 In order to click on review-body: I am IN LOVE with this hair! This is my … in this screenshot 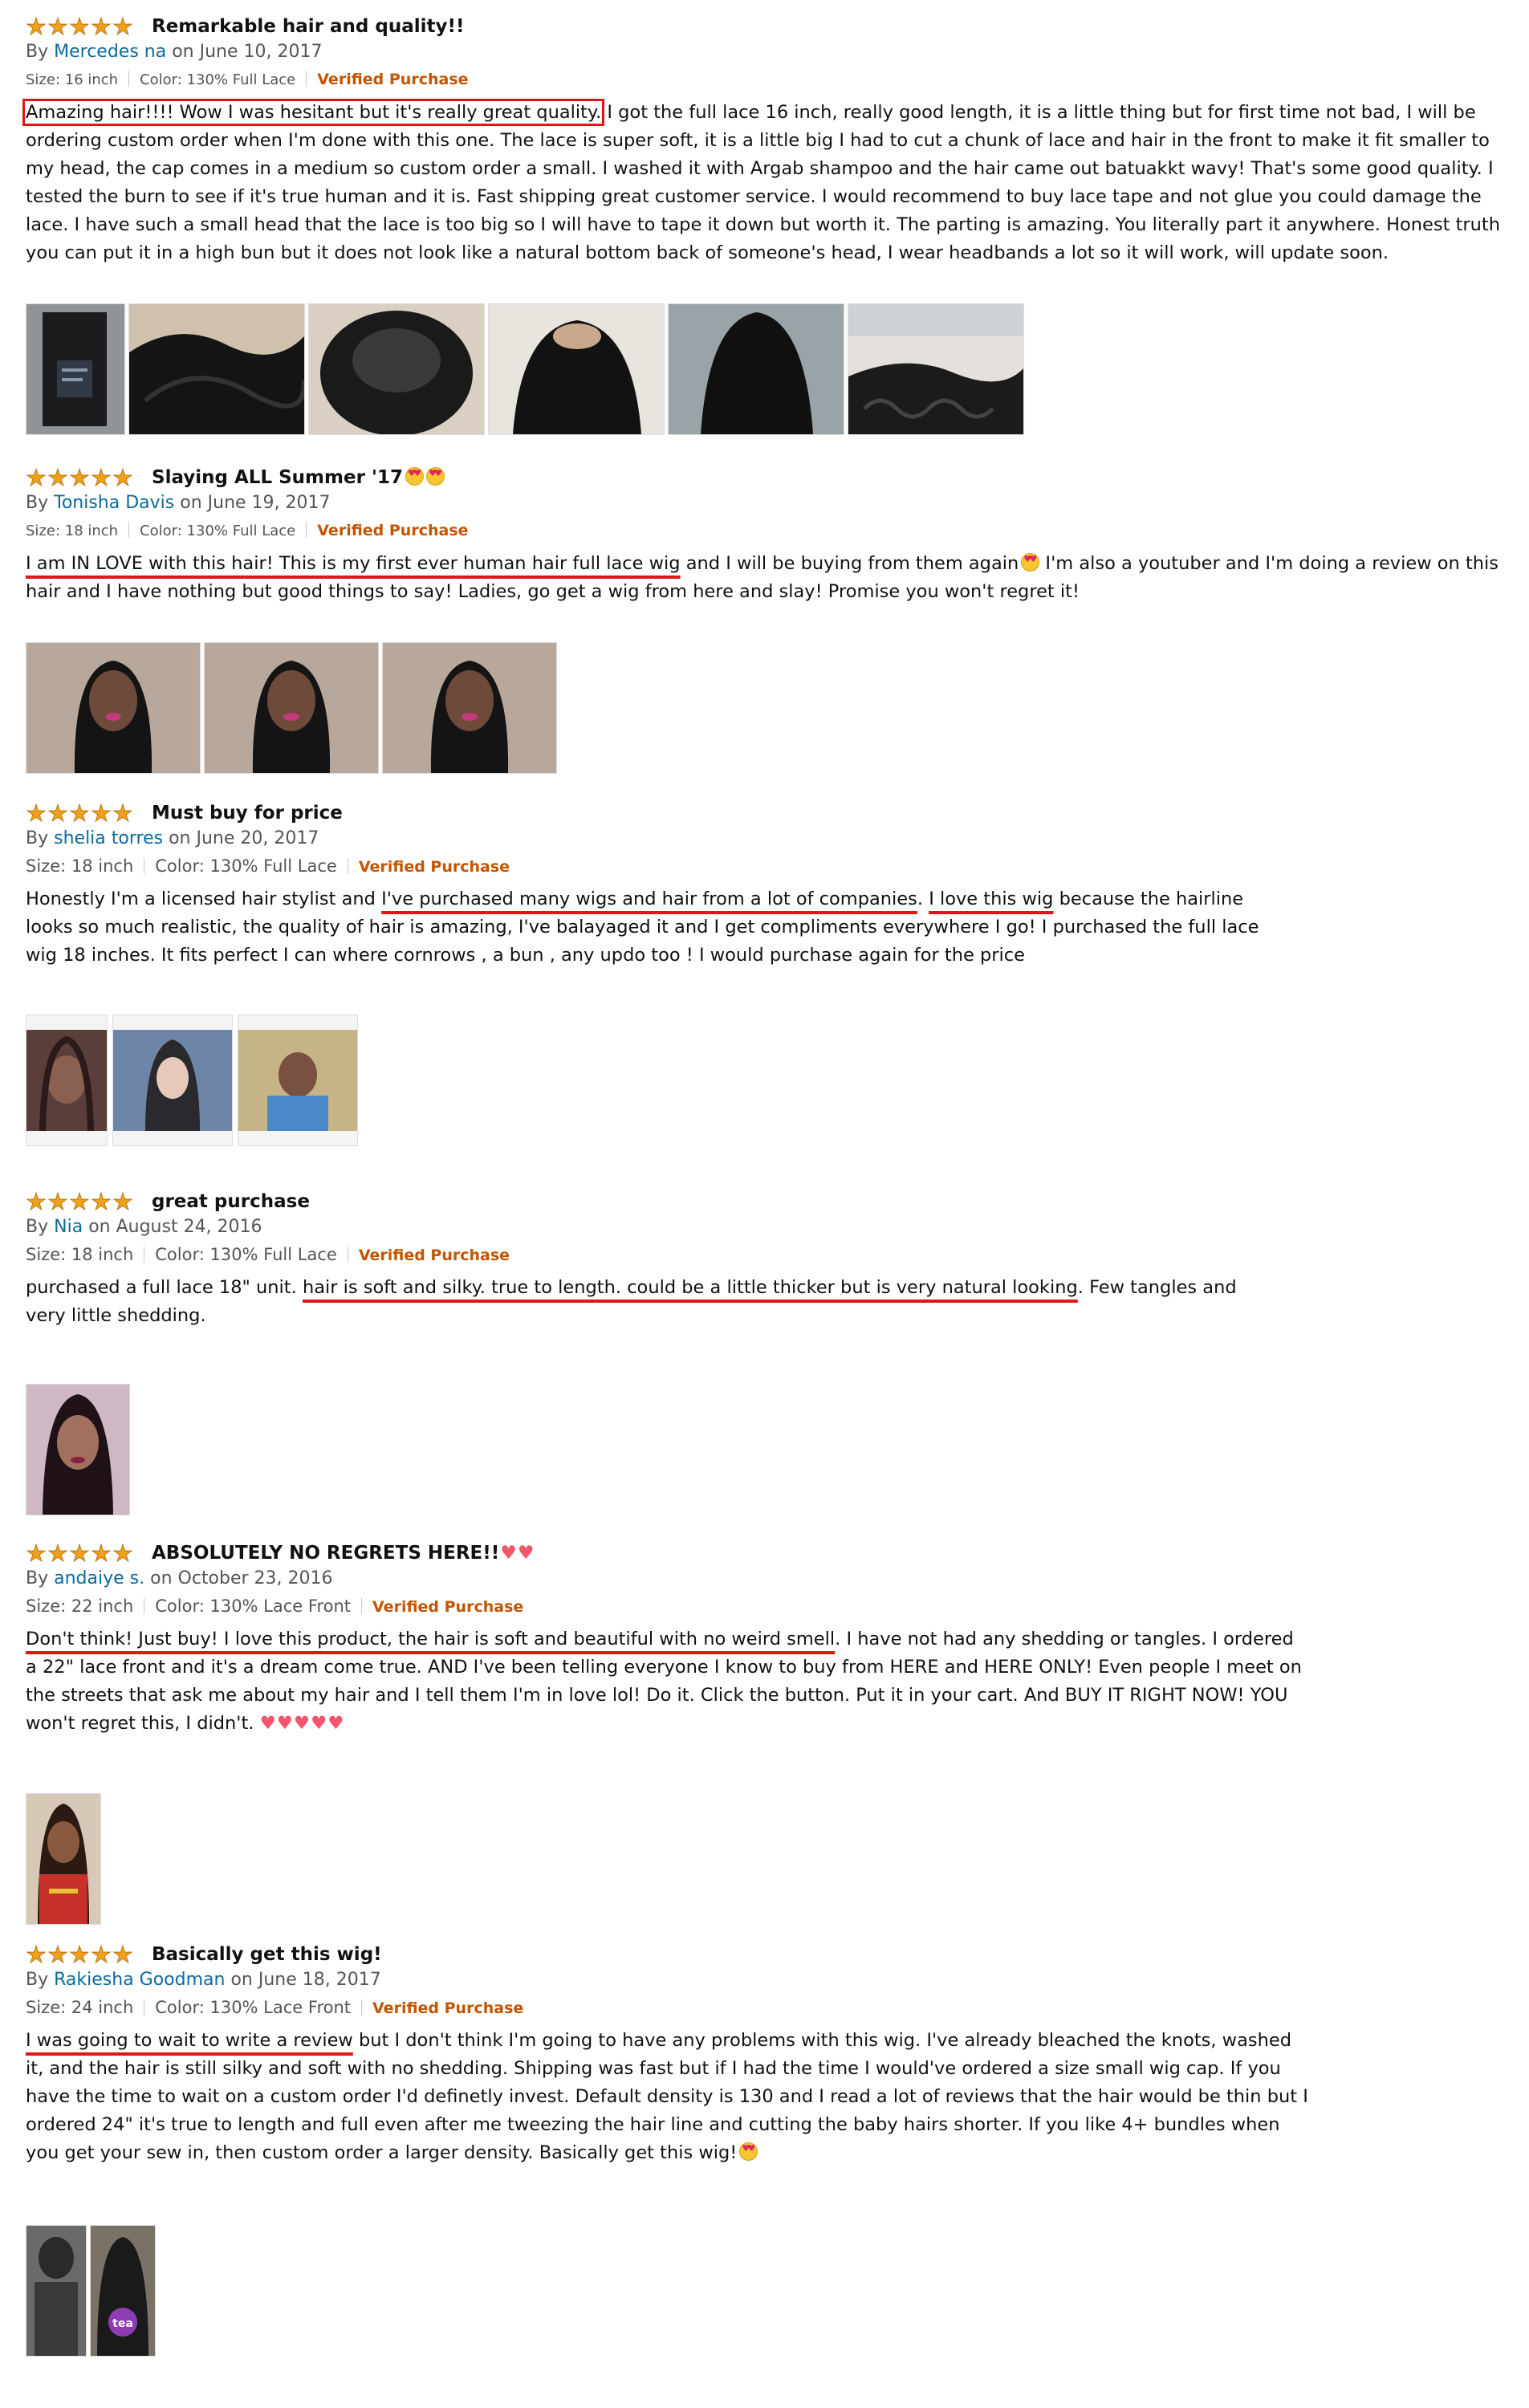, I will do `click(772, 578)`.